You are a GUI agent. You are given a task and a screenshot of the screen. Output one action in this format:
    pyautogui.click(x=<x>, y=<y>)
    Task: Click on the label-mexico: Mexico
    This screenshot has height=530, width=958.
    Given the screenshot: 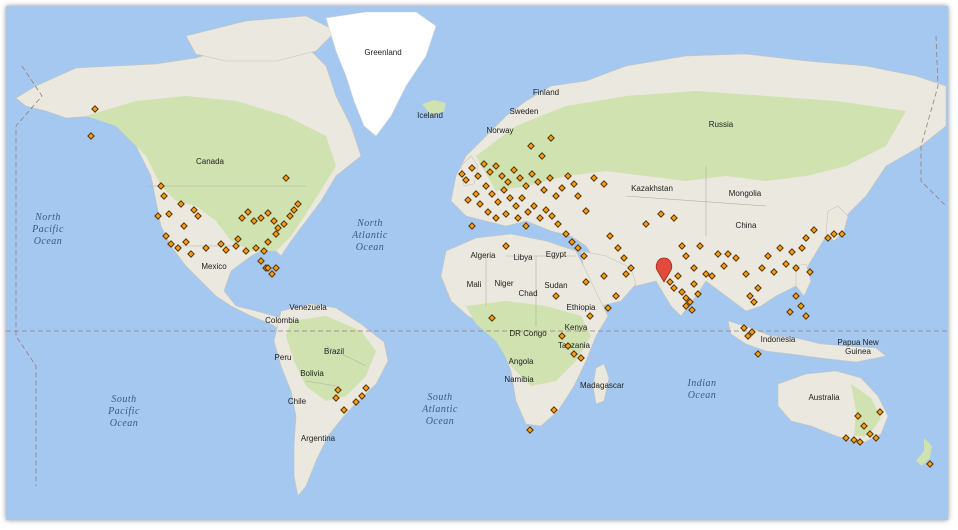 What is the action you would take?
    pyautogui.click(x=214, y=266)
    